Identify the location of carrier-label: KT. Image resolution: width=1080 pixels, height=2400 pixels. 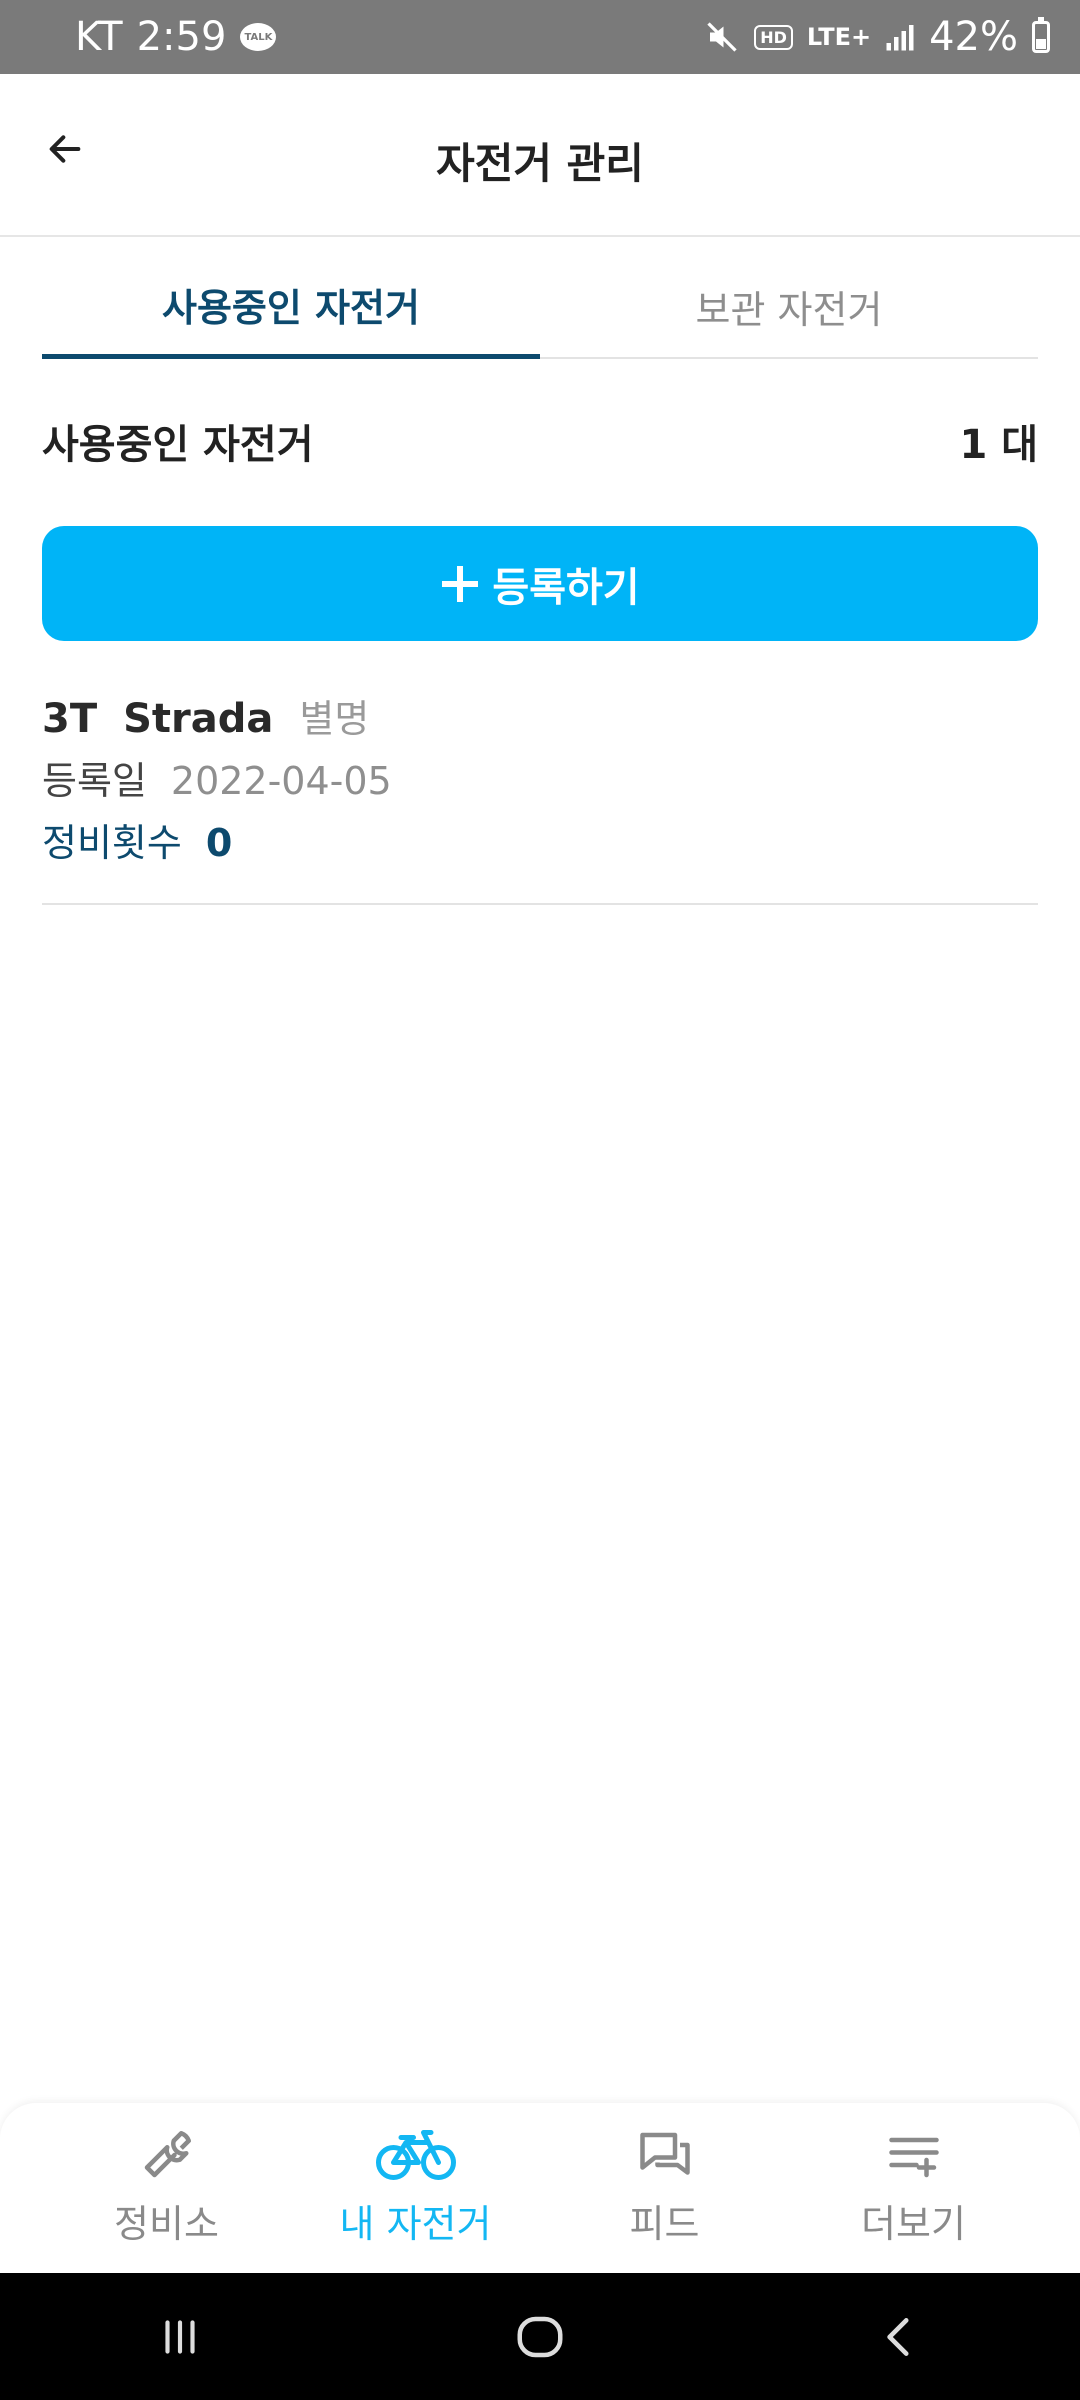
(99, 37).